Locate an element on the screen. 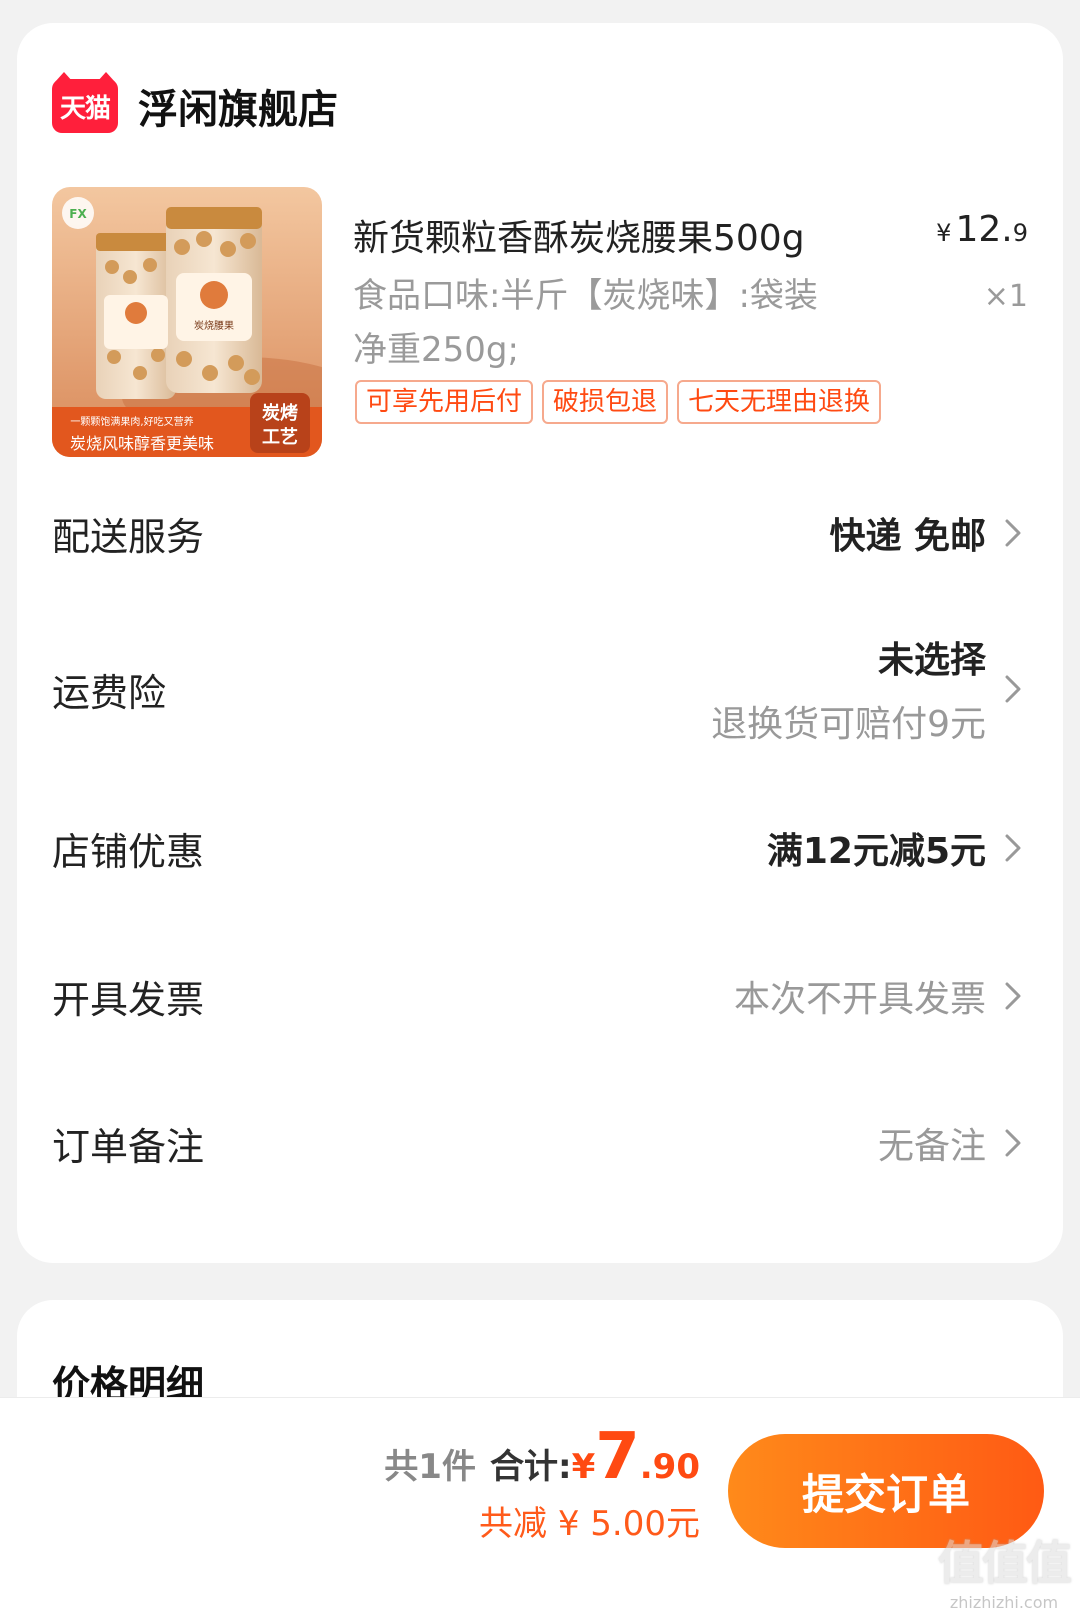  delivery-label: 配送服务 is located at coordinates (128, 536).